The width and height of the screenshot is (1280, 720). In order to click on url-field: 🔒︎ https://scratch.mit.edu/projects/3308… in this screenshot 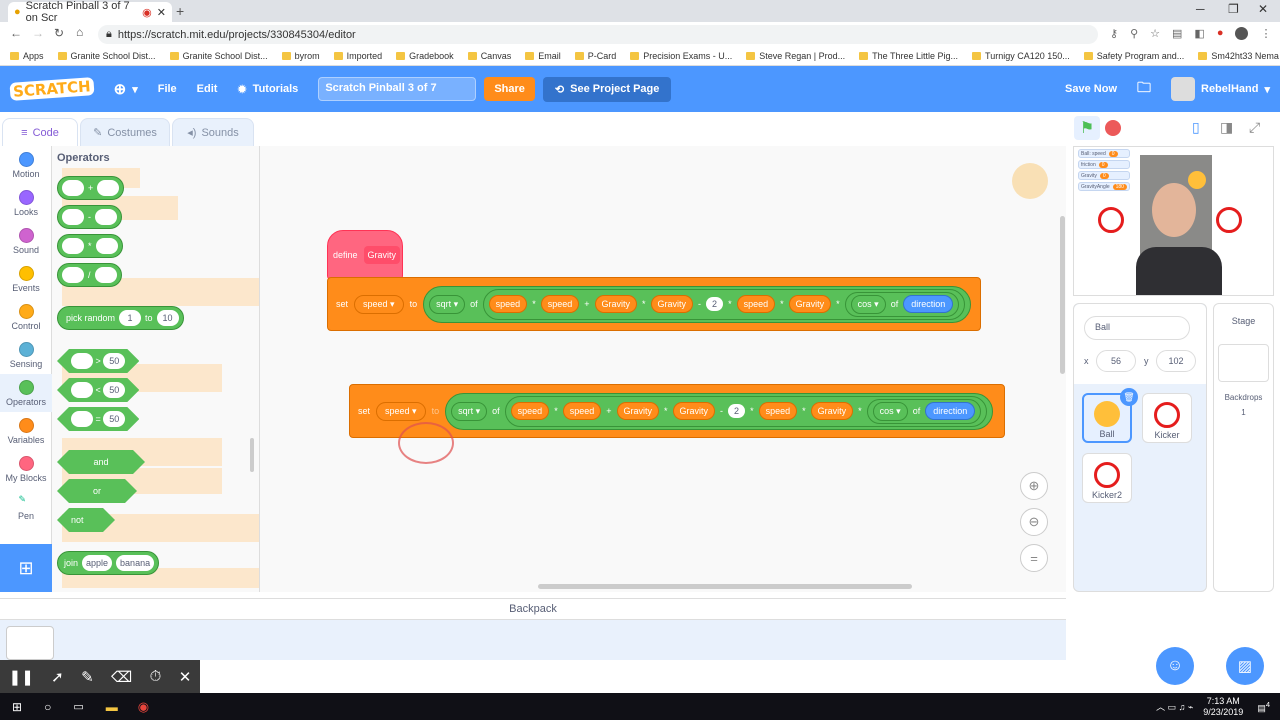, I will do `click(598, 34)`.